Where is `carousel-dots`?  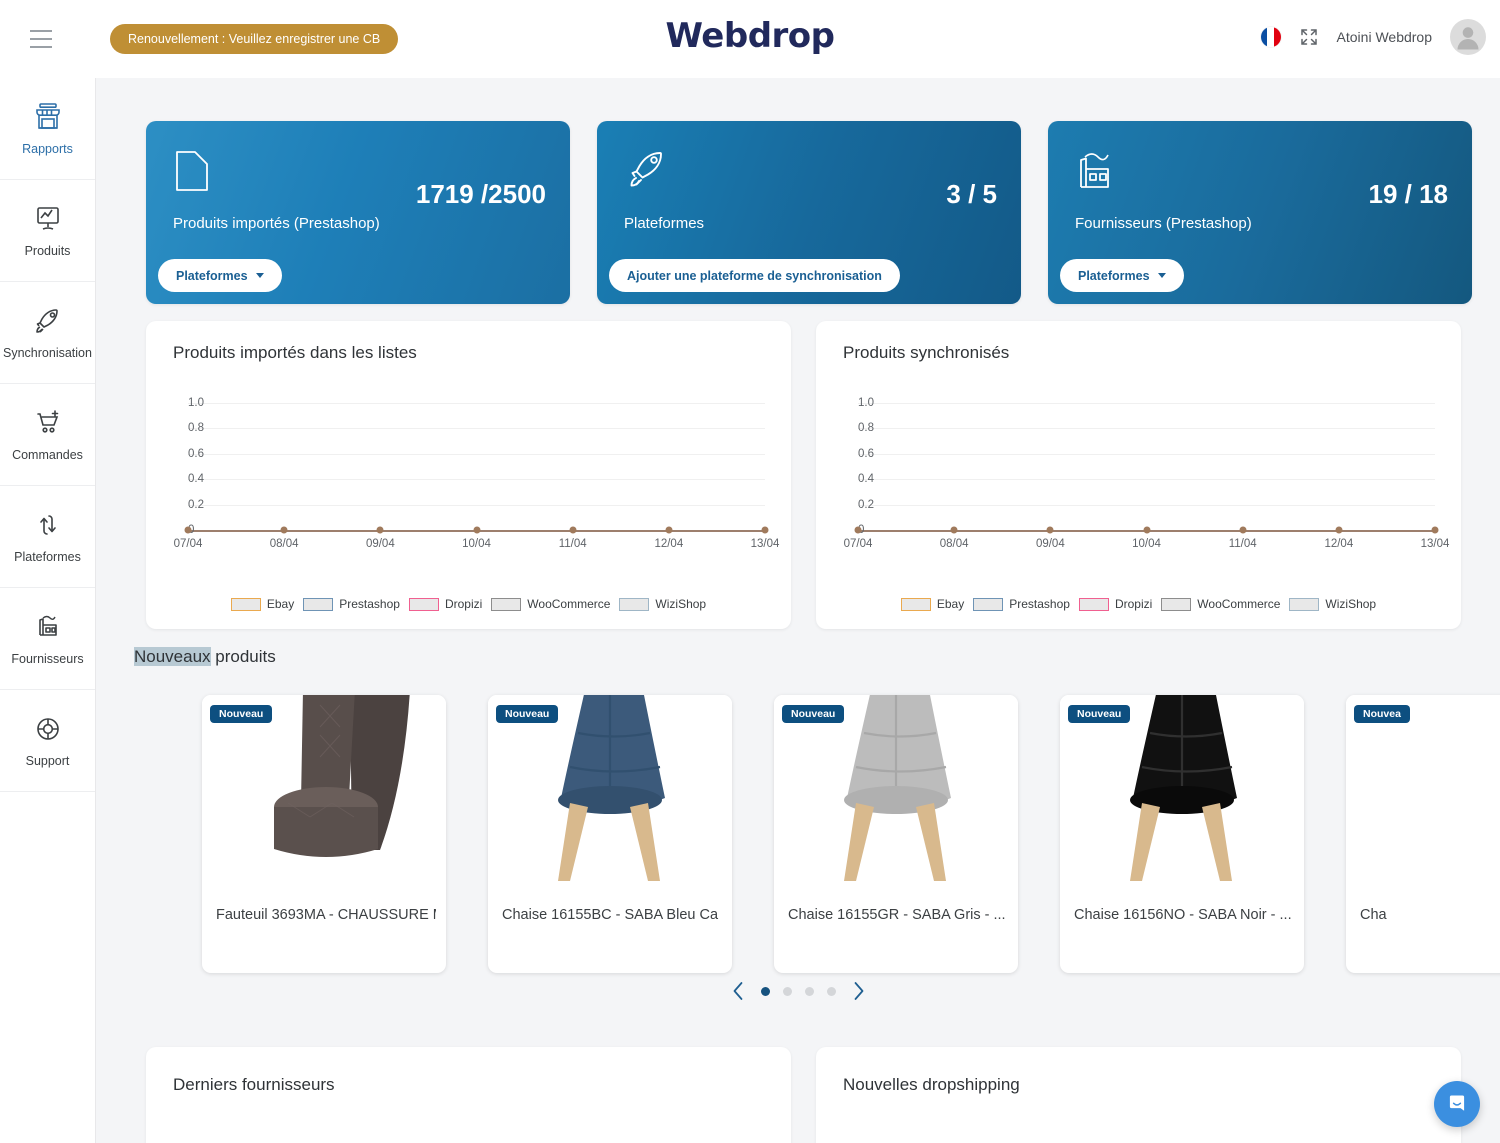 carousel-dots is located at coordinates (798, 991).